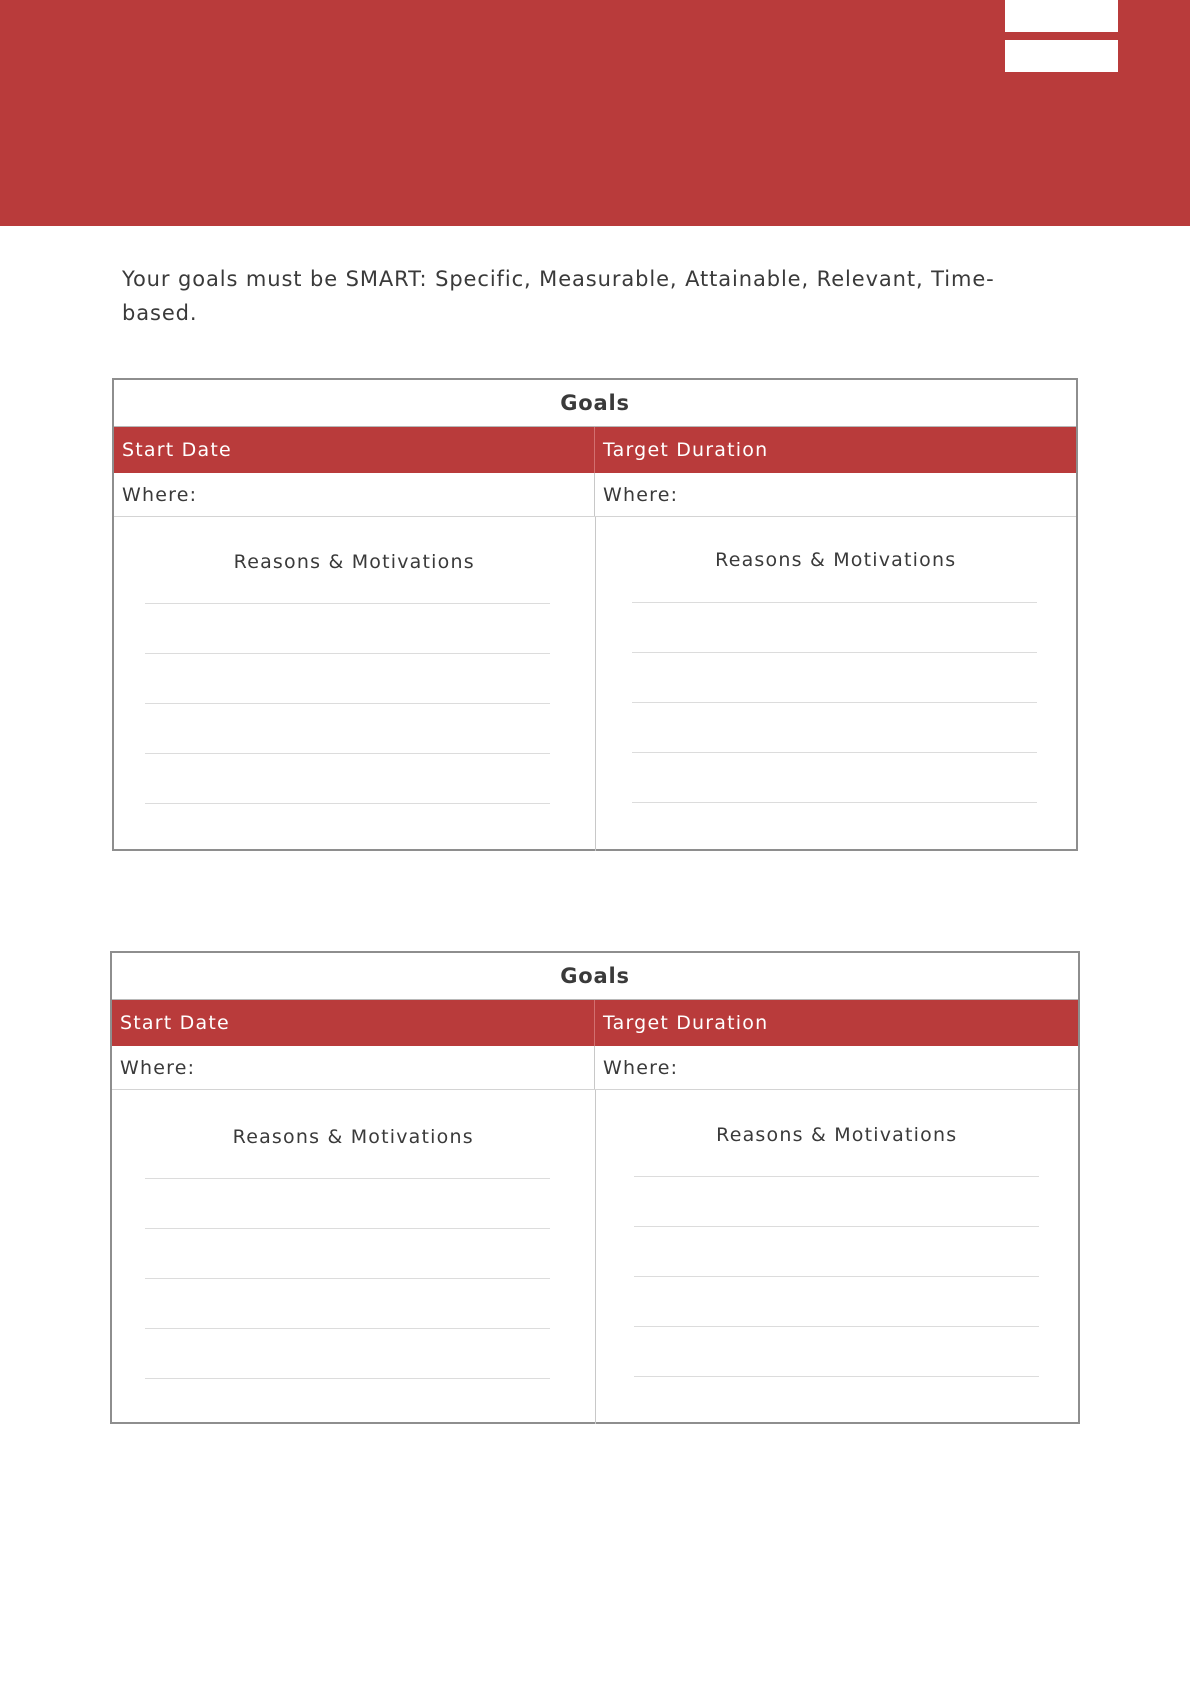 The width and height of the screenshot is (1190, 1684). I want to click on header-white-box-top, so click(1061, 16).